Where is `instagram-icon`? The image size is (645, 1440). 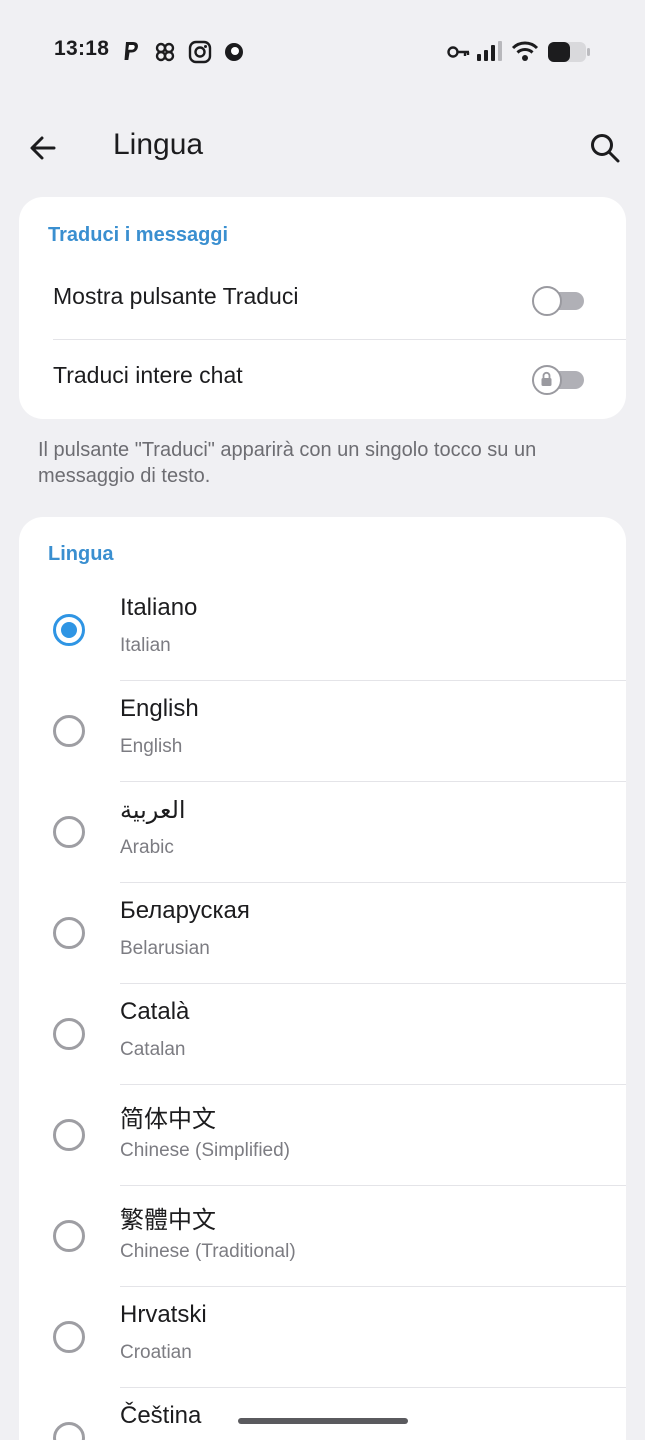 instagram-icon is located at coordinates (200, 52).